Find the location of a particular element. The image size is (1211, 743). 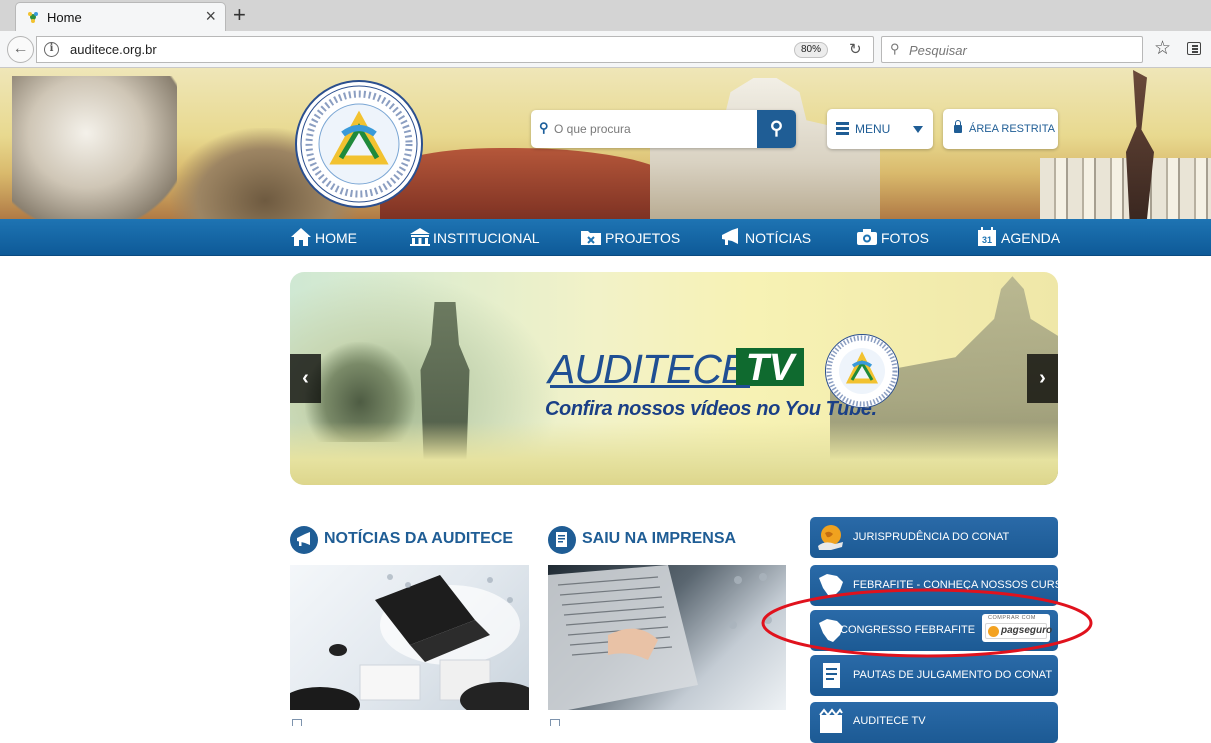

sidebar-item-label: JURISPRUDÊNCIA DO CONAT is located at coordinates (931, 537).